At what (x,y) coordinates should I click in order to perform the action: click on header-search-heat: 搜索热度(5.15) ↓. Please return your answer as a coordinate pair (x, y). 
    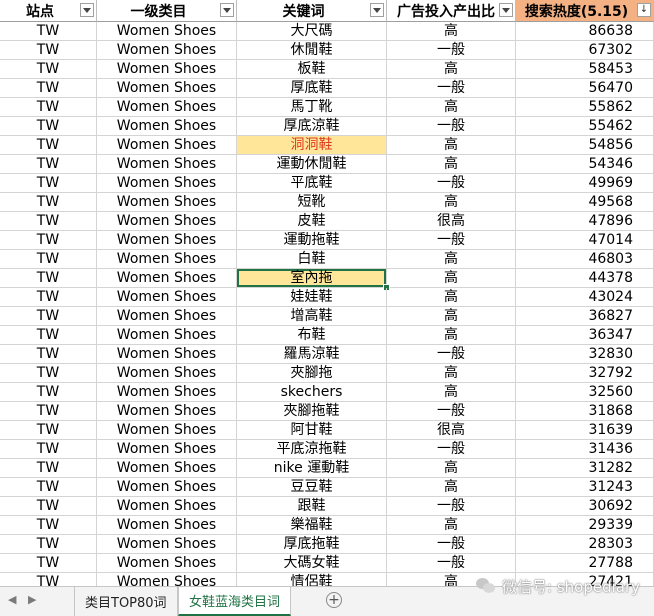
    Looking at the image, I should click on (585, 11).